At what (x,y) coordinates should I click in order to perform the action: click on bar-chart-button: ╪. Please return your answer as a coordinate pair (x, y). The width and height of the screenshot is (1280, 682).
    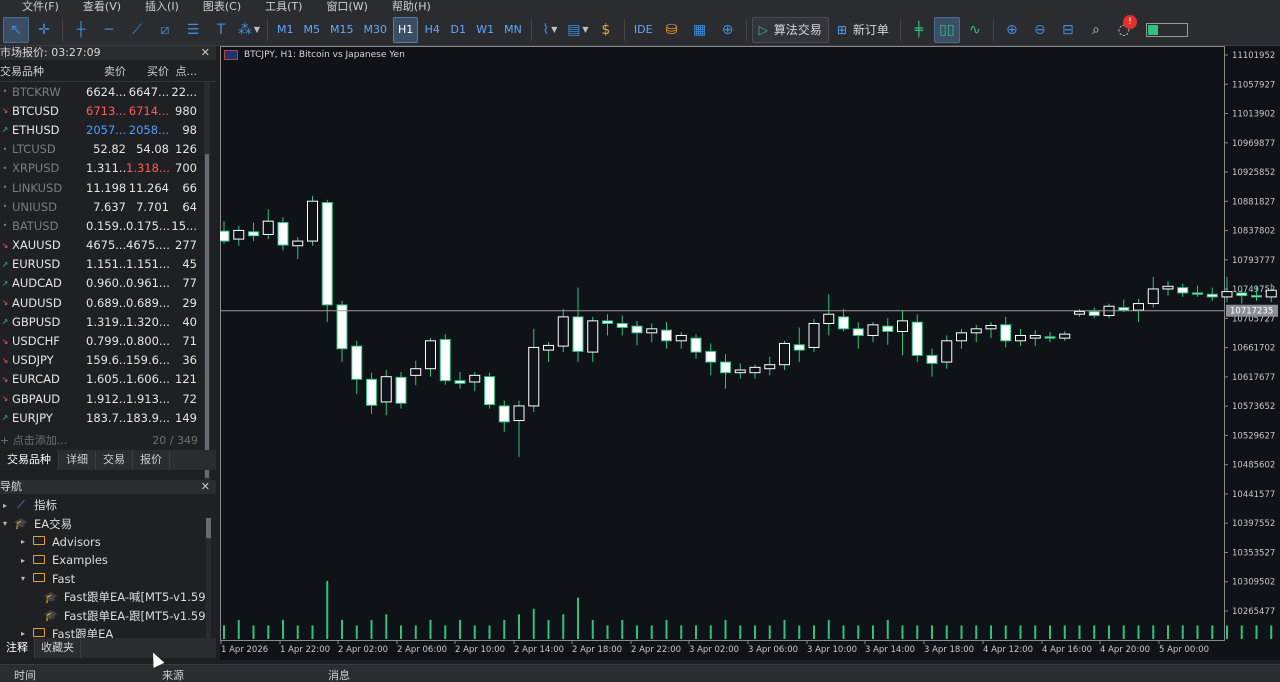
    Looking at the image, I should click on (919, 30).